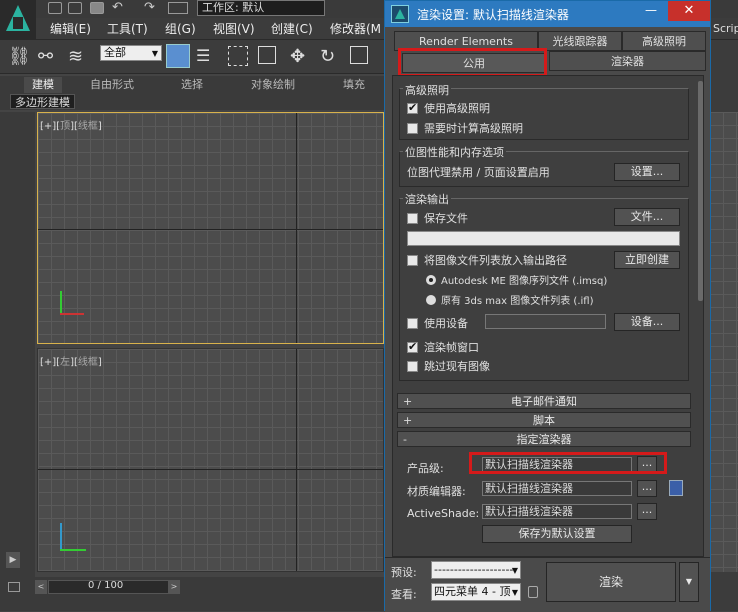  I want to click on material-editor-label: 材质编辑器:, so click(436, 491).